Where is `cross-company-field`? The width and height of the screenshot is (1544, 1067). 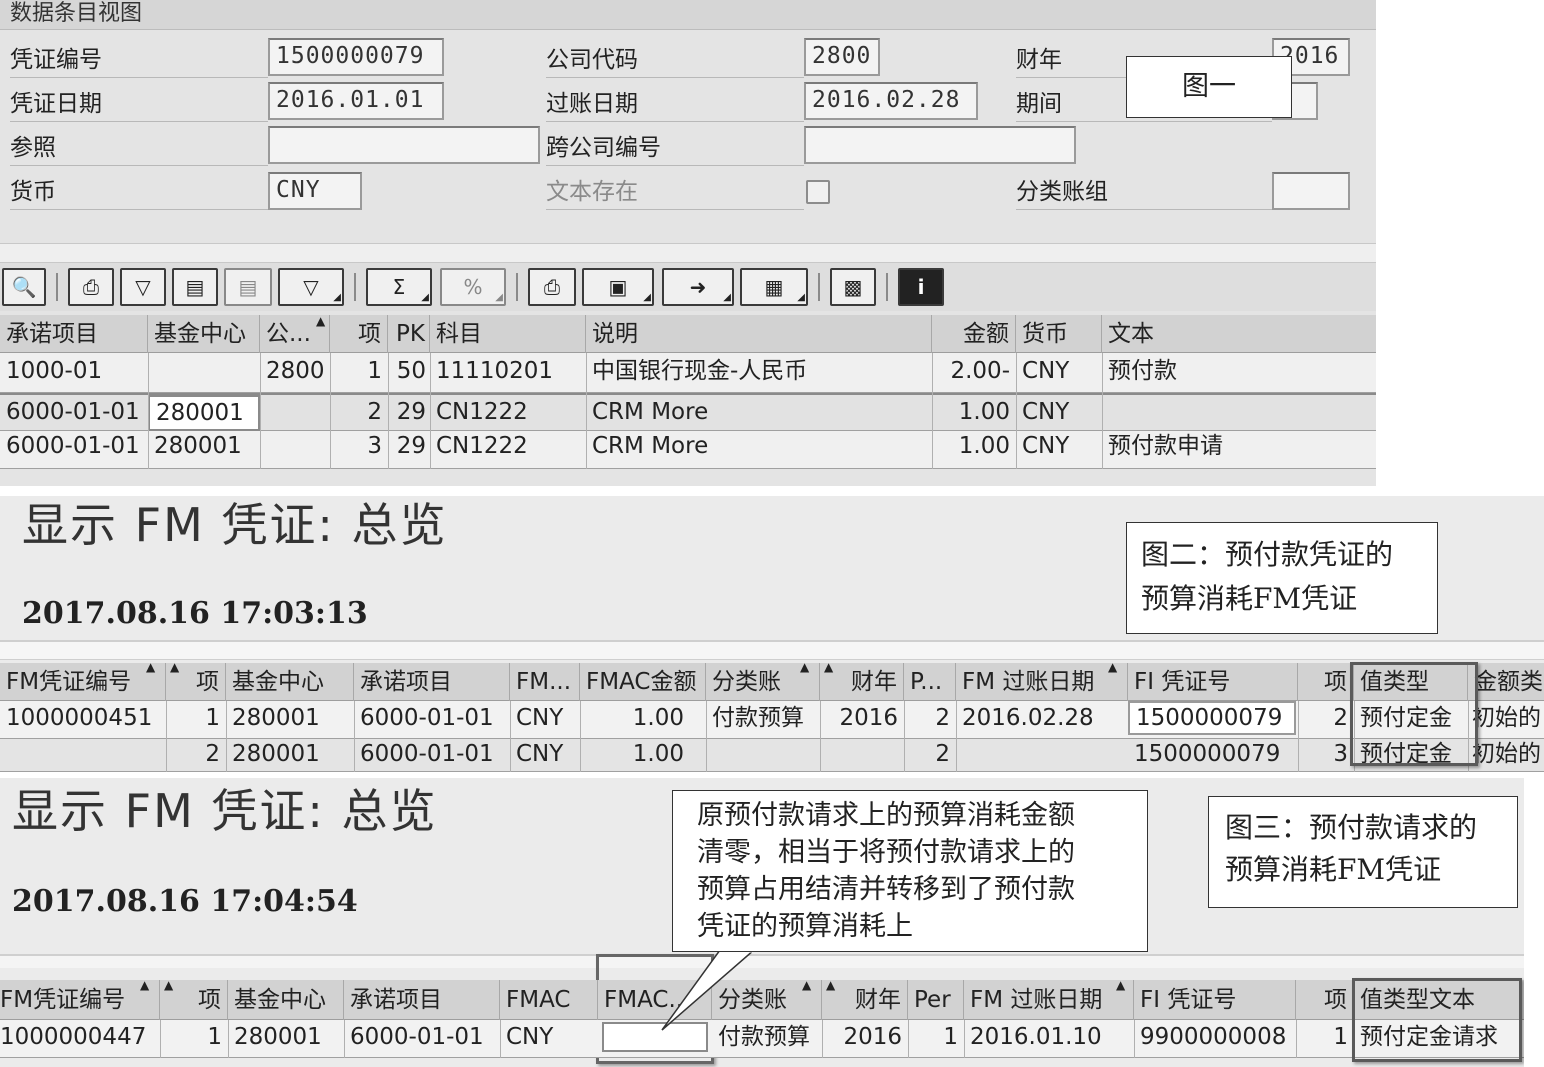
cross-company-field is located at coordinates (940, 145).